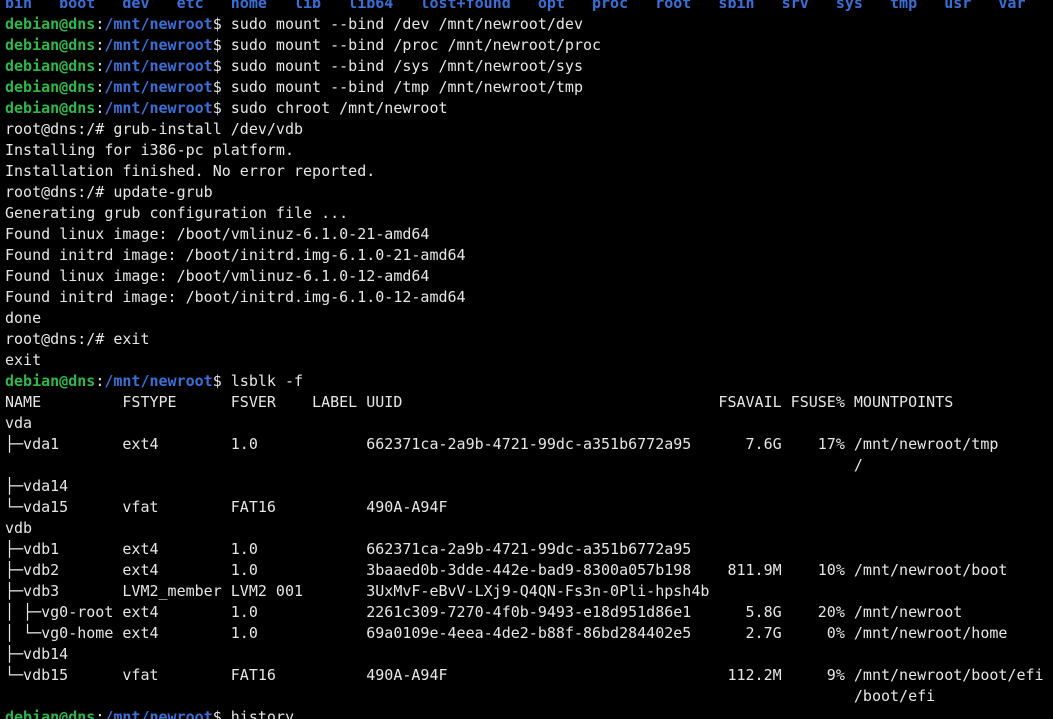 The height and width of the screenshot is (719, 1053). I want to click on lsblk-row: vdb, so click(19, 528).